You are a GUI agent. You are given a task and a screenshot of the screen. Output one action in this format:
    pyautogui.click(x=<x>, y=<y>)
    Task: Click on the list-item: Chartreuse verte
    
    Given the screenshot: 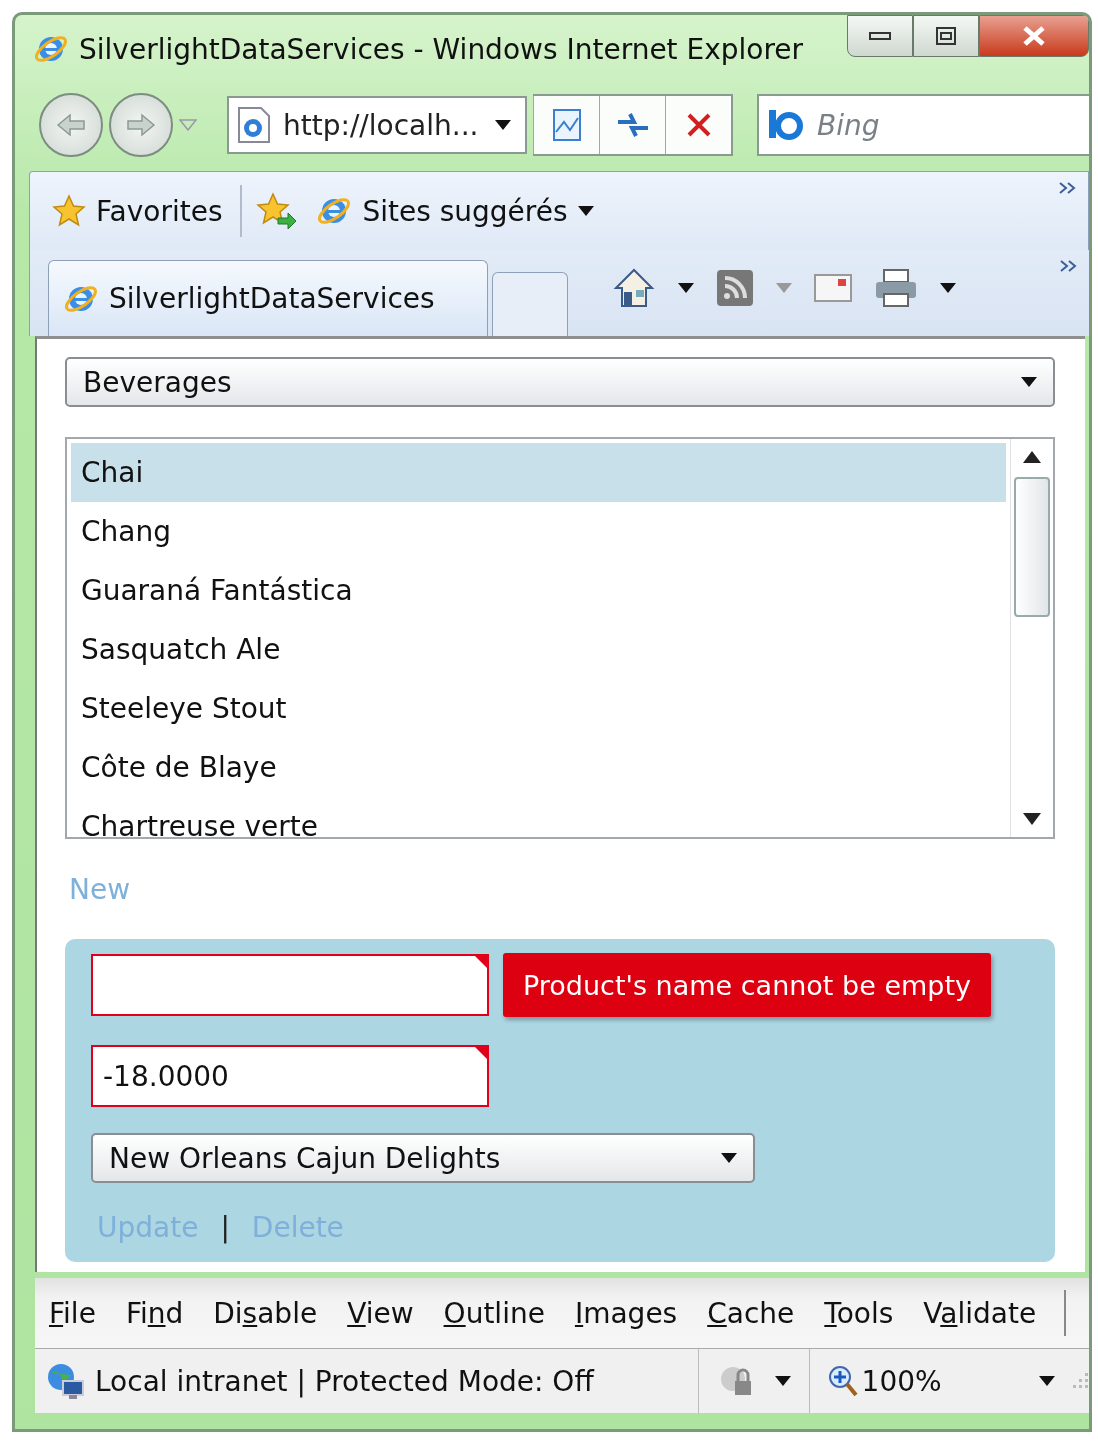 What is the action you would take?
    pyautogui.click(x=538, y=817)
    